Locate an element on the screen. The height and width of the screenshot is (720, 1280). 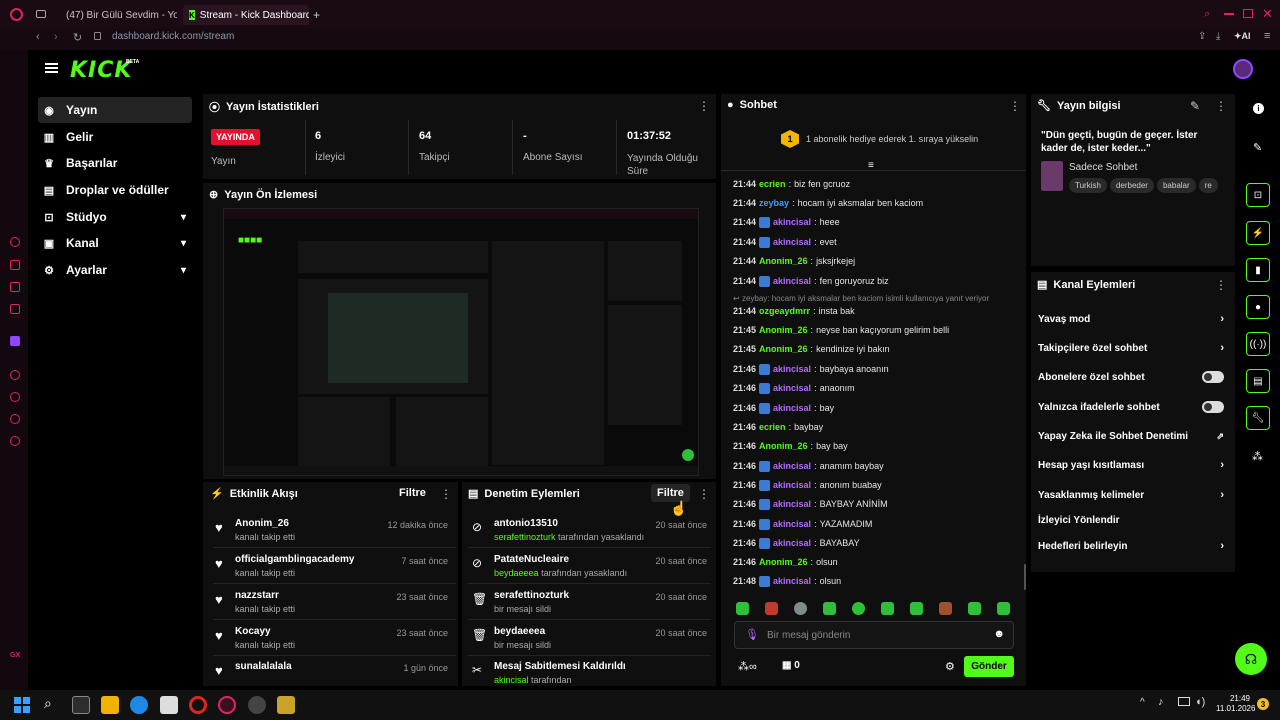
chat-message: 21:44 akincisal: heee is located at coordinates (878, 222).